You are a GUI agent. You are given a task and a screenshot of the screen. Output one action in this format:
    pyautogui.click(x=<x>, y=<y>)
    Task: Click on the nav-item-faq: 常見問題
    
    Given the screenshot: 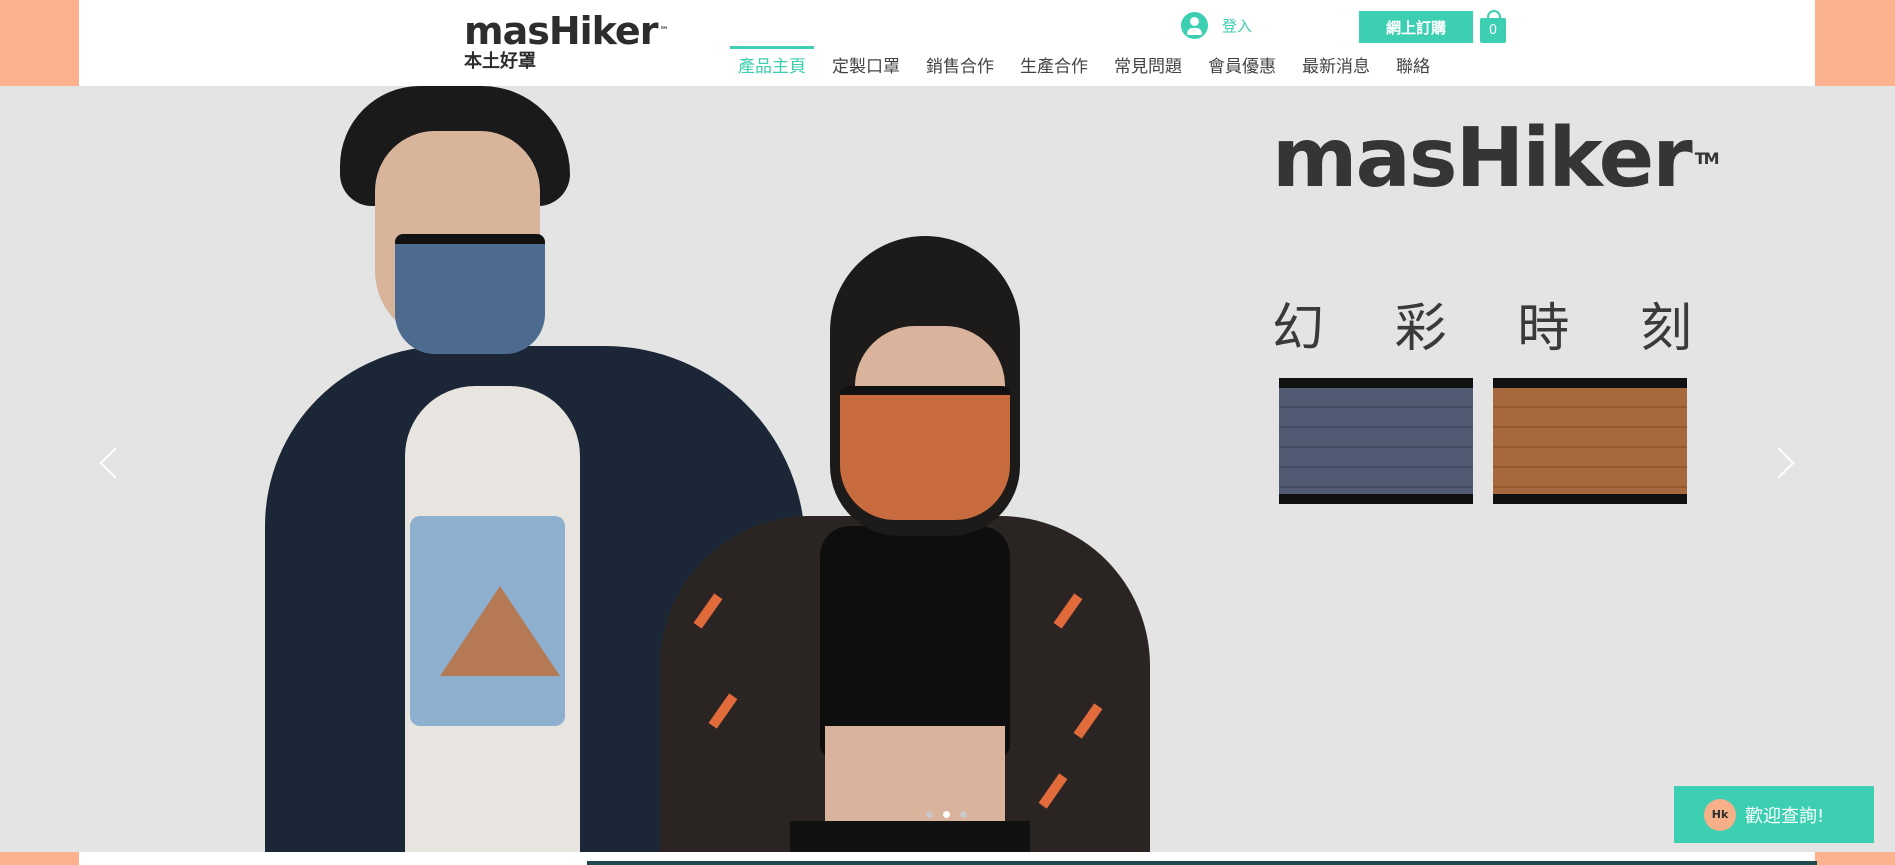 What is the action you would take?
    pyautogui.click(x=1148, y=63)
    